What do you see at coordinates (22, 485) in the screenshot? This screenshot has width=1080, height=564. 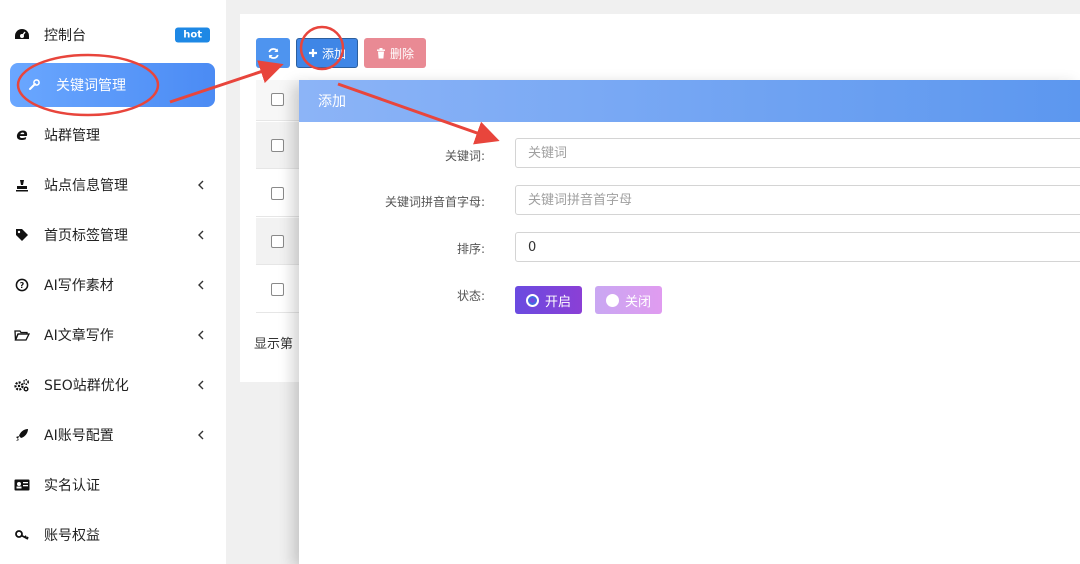 I see `id-card-icon` at bounding box center [22, 485].